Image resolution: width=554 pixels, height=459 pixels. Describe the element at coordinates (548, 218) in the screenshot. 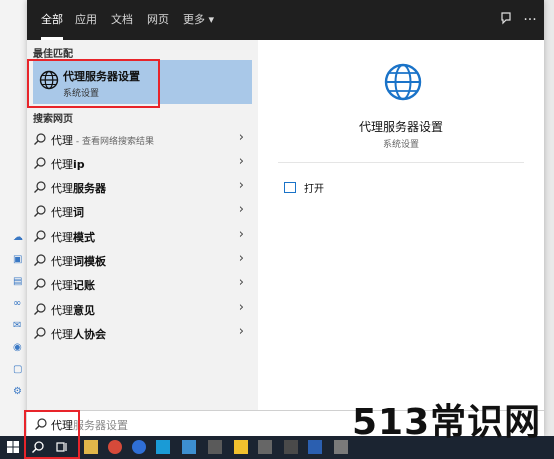

I see `background-scrollbar` at that location.